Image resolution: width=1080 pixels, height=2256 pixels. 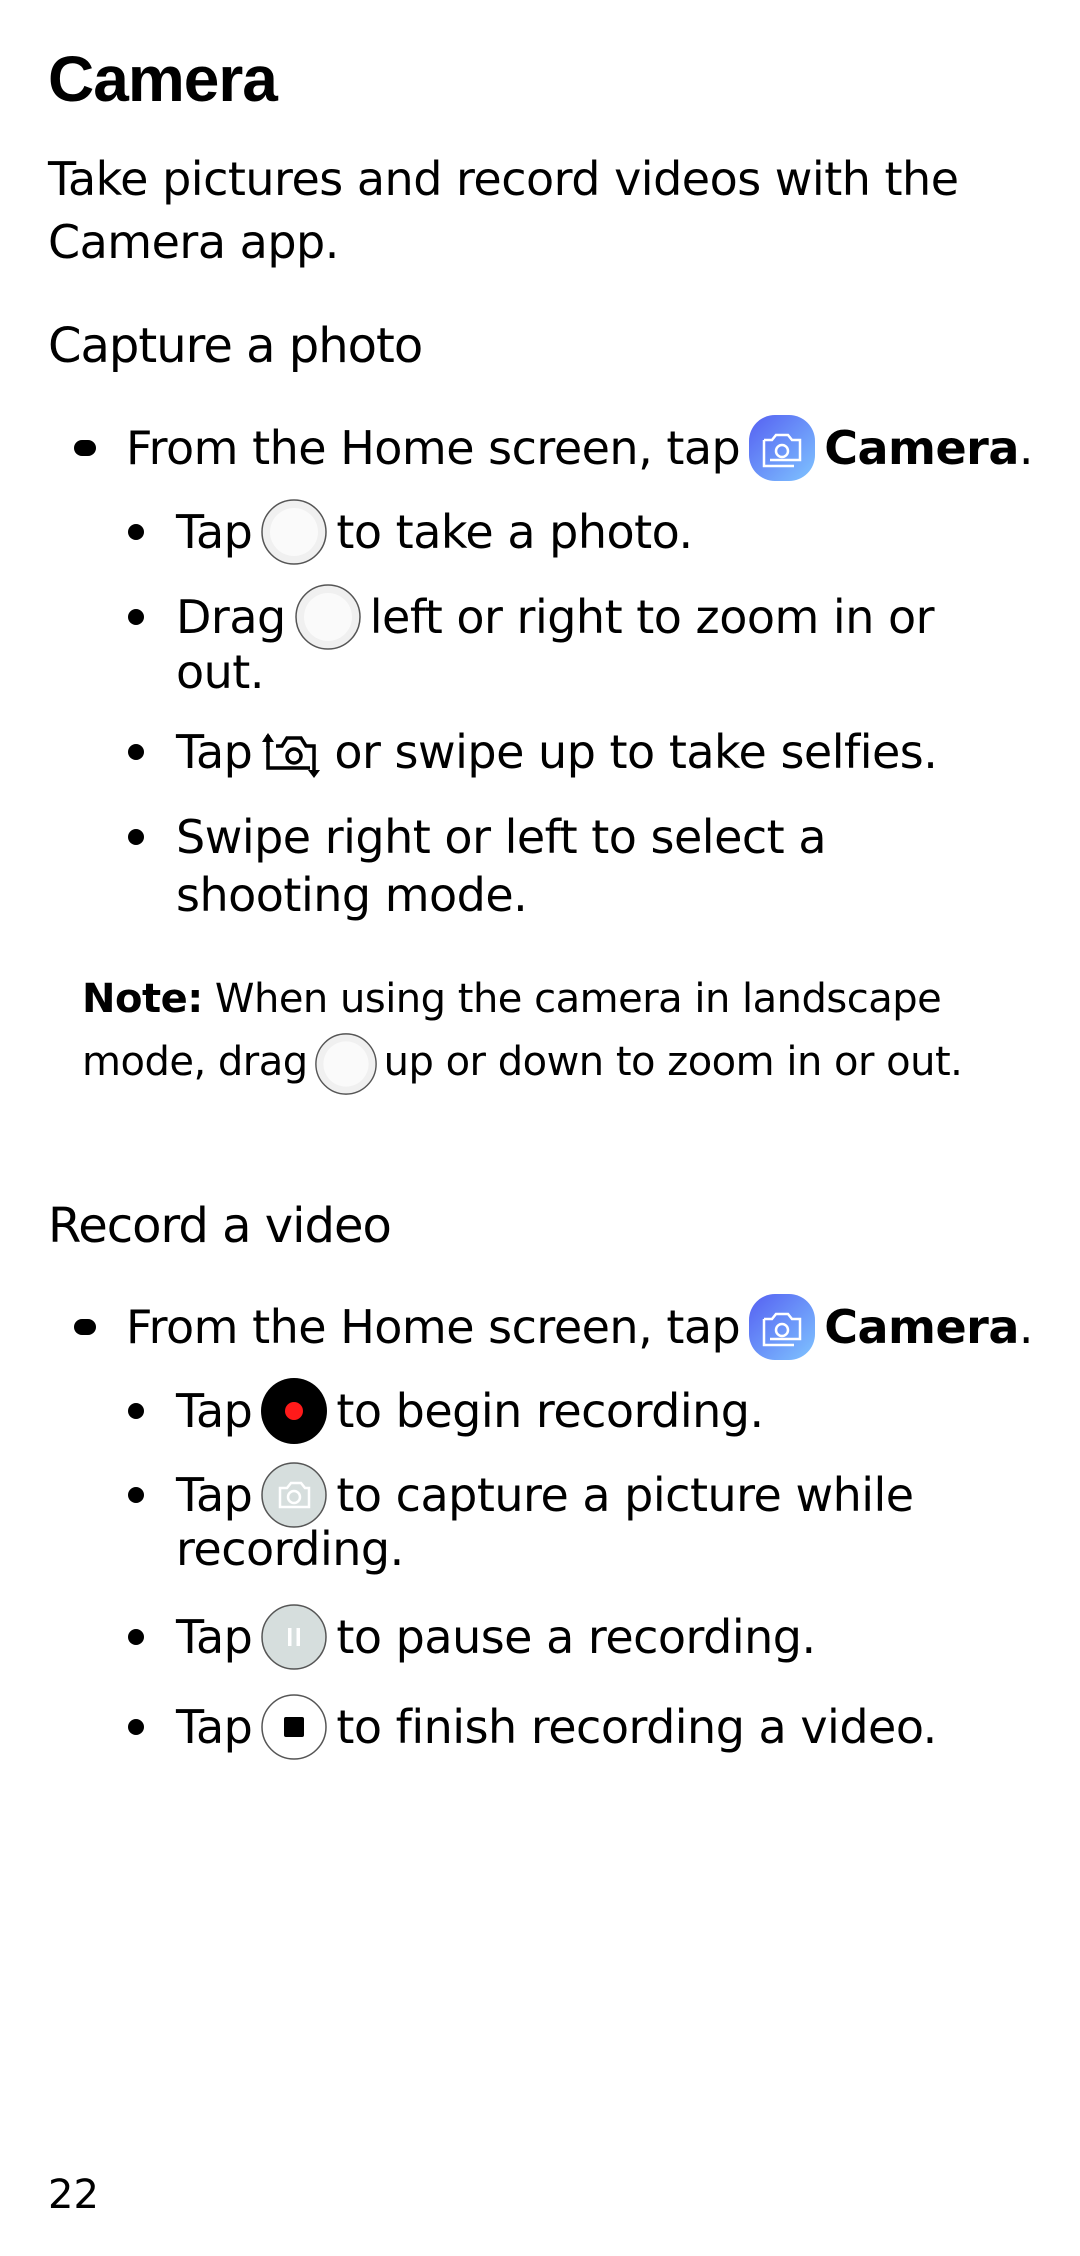 I want to click on substep-shooting-mode-continued: shooting mode., so click(x=352, y=895).